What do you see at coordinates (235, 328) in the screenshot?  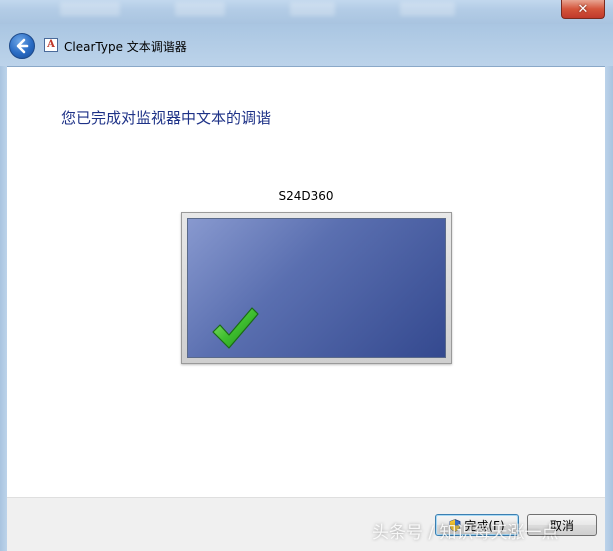 I see `checkmark-icon` at bounding box center [235, 328].